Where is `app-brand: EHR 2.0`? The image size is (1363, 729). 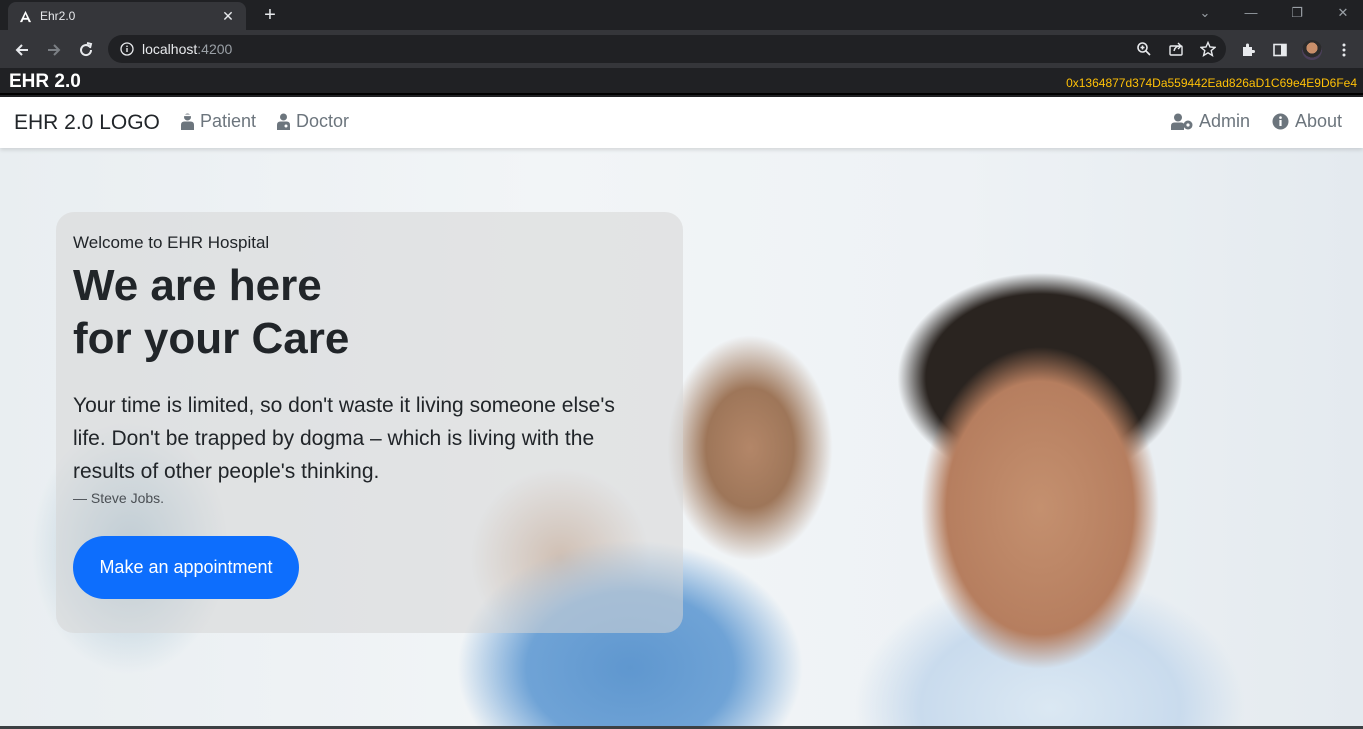 app-brand: EHR 2.0 is located at coordinates (45, 81).